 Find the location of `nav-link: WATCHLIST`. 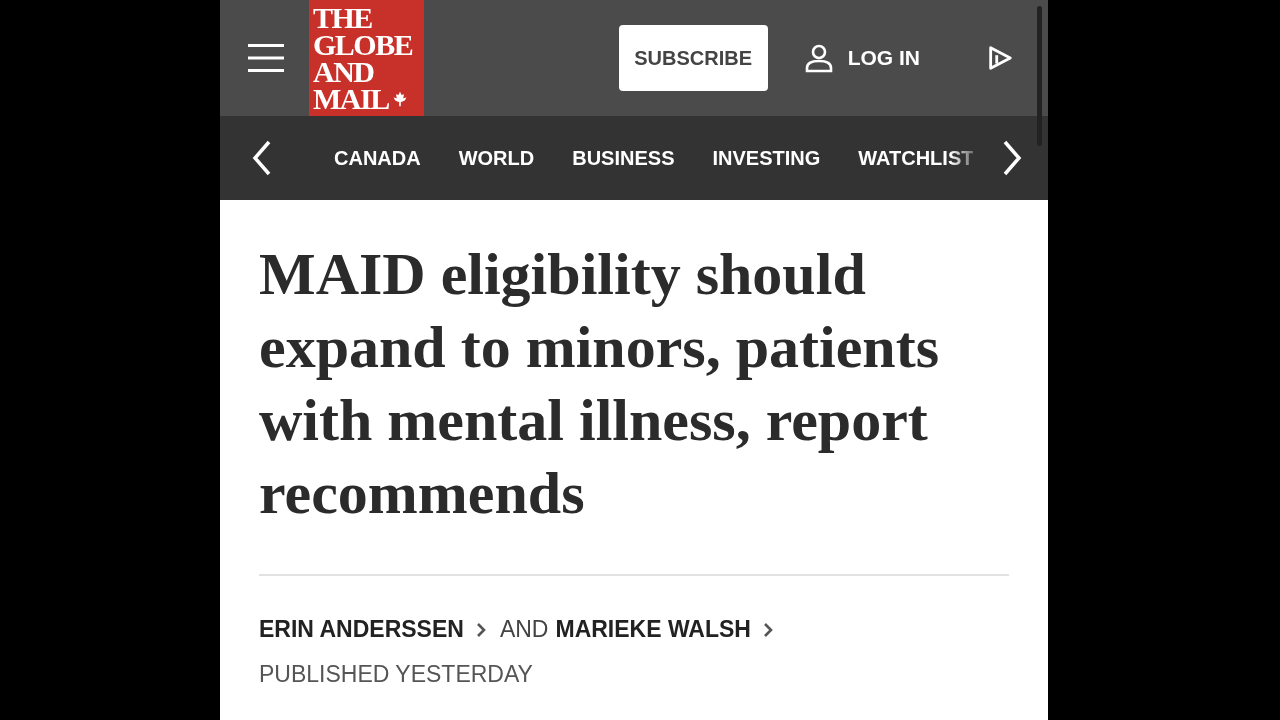

nav-link: WATCHLIST is located at coordinates (916, 158).